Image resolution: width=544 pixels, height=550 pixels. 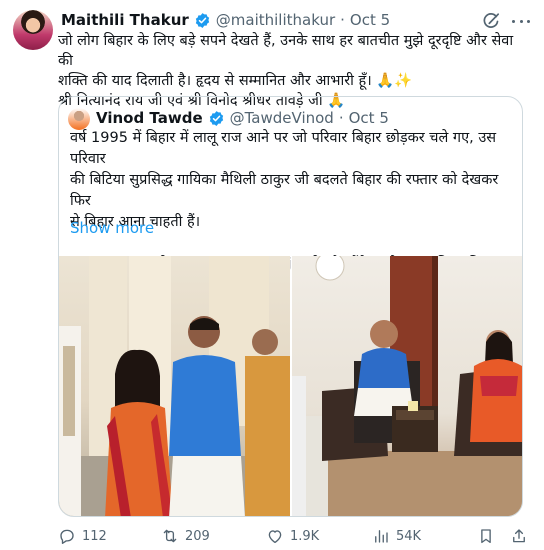 I want to click on bookmark-icon, so click(x=486, y=536).